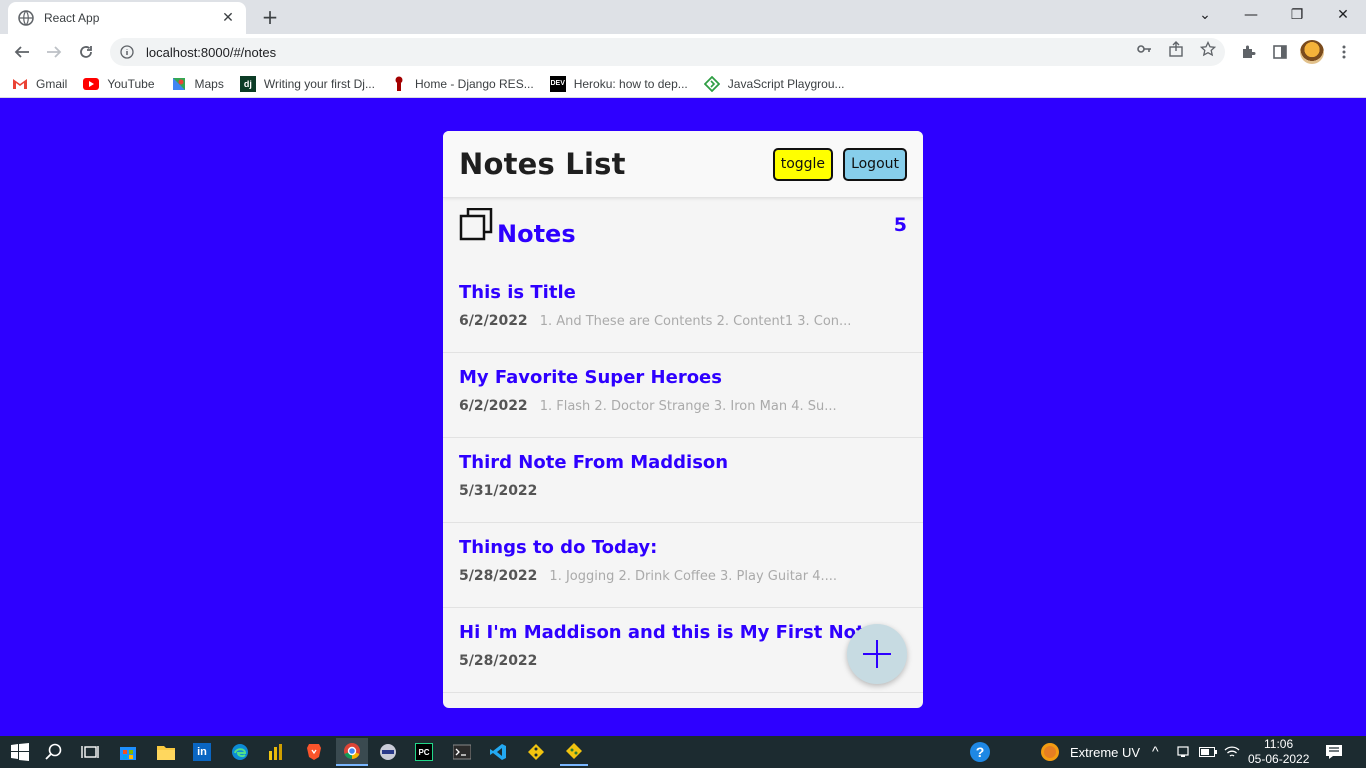 This screenshot has width=1366, height=768. Describe the element at coordinates (498, 752) in the screenshot. I see `vscode-icon` at that location.